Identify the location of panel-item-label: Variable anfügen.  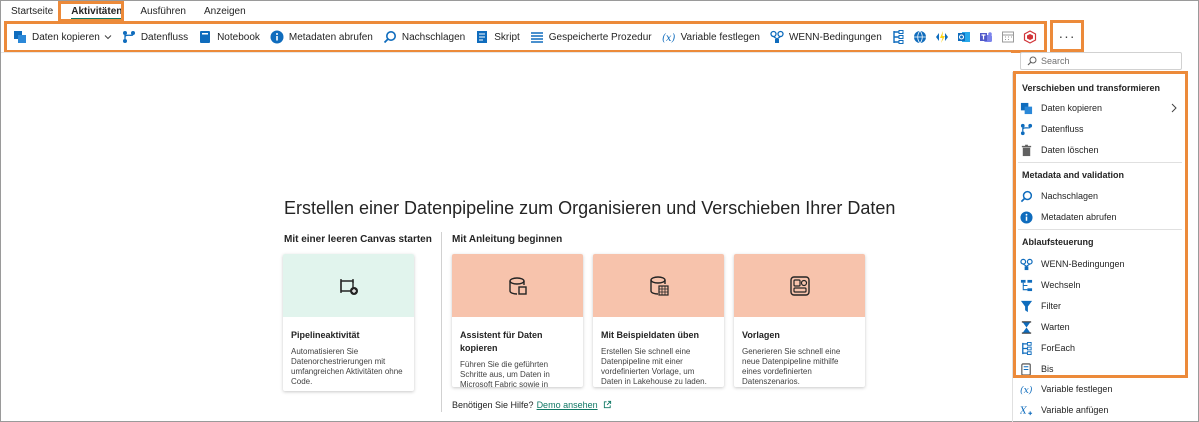
(1075, 410).